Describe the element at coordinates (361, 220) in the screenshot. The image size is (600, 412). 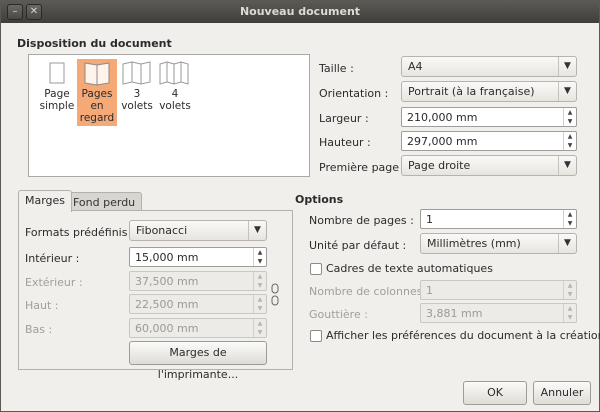
I see `pages-label: Nombre de pages :` at that location.